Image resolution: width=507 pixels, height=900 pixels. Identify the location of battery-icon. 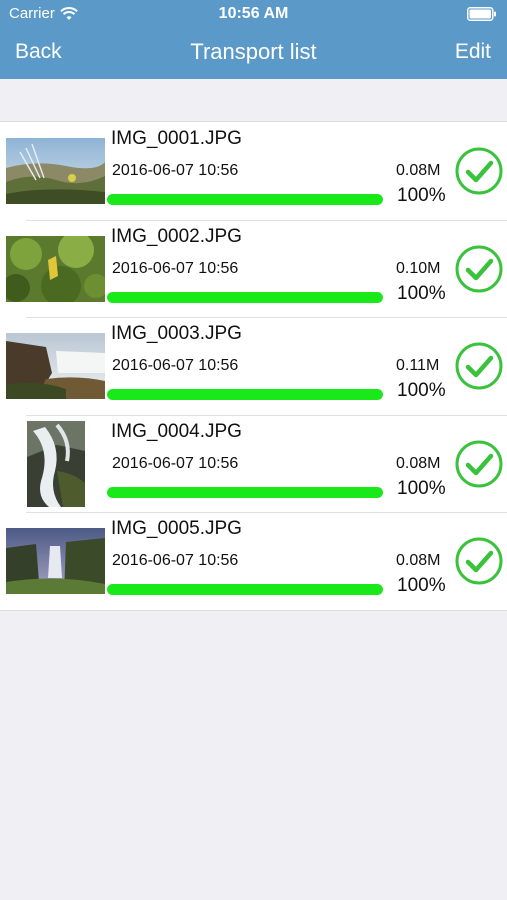
(482, 14).